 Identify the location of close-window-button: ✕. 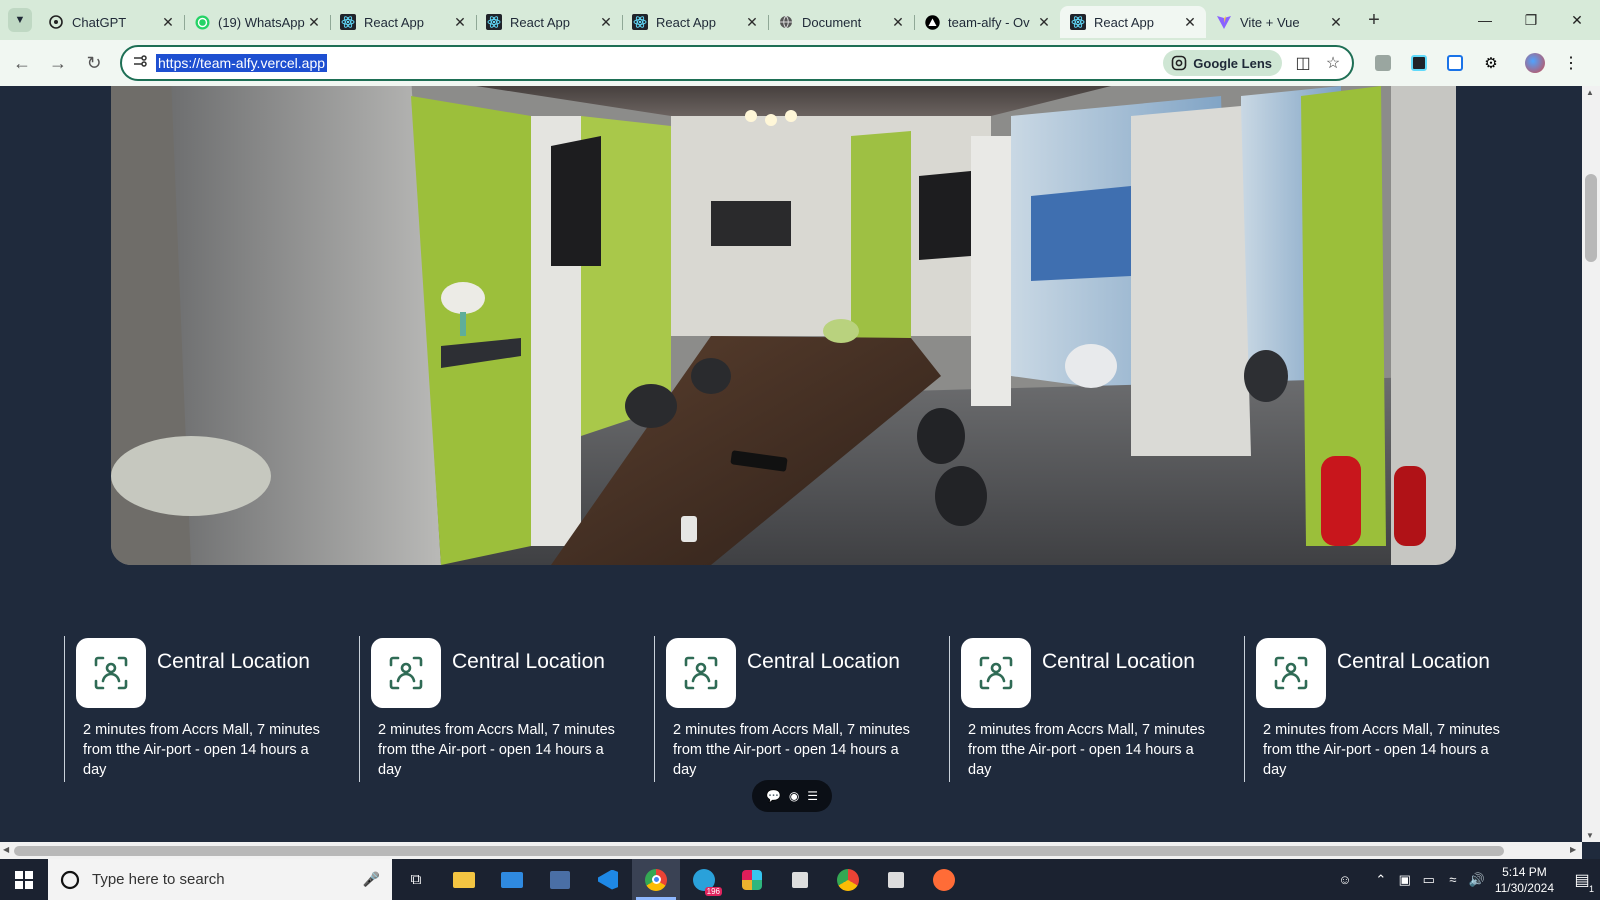
(1577, 20).